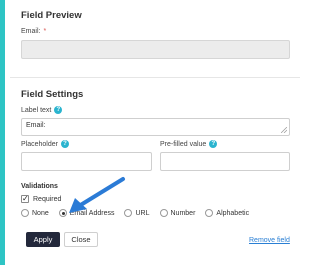  Describe the element at coordinates (45, 31) in the screenshot. I see `required-asterisk: *` at that location.